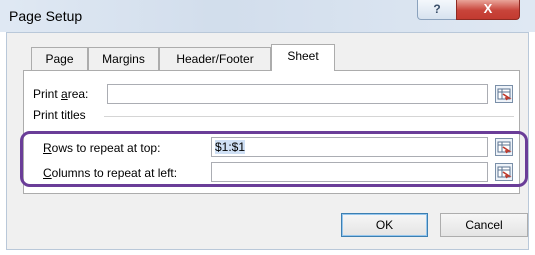 Image resolution: width=535 pixels, height=255 pixels. Describe the element at coordinates (230, 147) in the screenshot. I see `rows-to-repeat-value: $1:$1` at that location.